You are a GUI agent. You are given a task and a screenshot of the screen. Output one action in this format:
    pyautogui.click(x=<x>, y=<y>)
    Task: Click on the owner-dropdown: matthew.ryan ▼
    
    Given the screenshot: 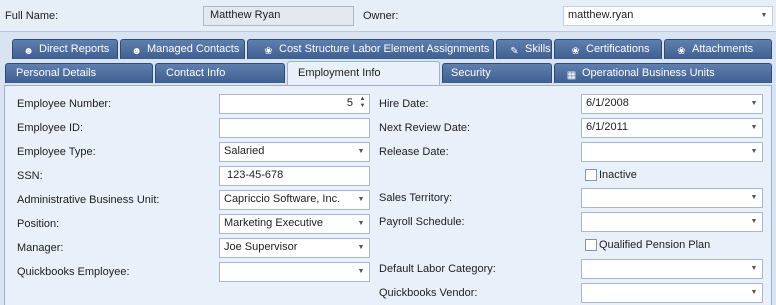 What is the action you would take?
    pyautogui.click(x=668, y=16)
    